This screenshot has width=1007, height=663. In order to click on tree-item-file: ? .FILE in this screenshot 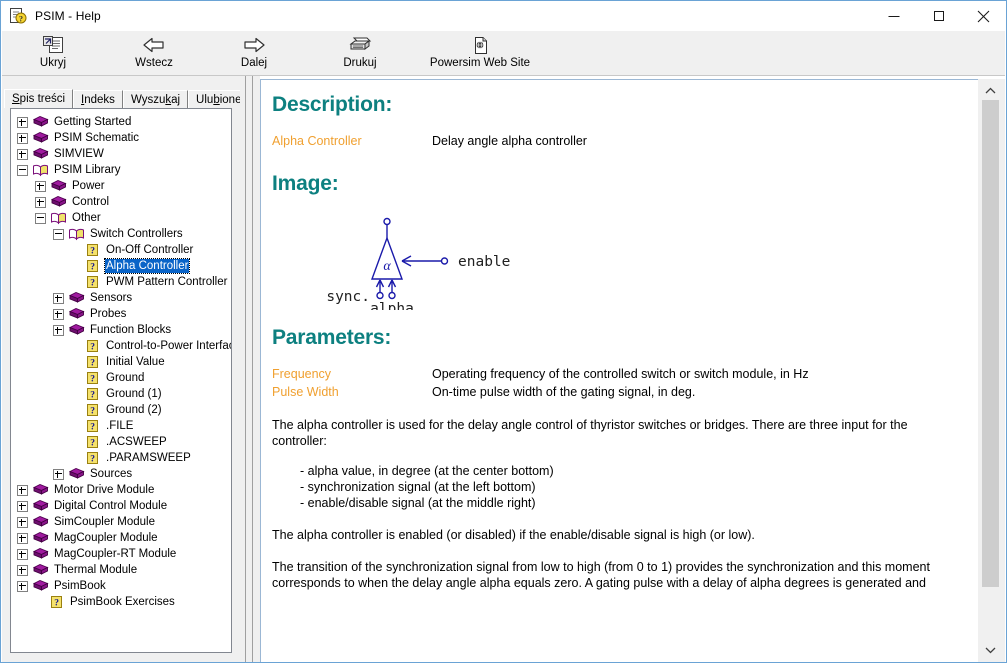, I will do `click(121, 426)`.